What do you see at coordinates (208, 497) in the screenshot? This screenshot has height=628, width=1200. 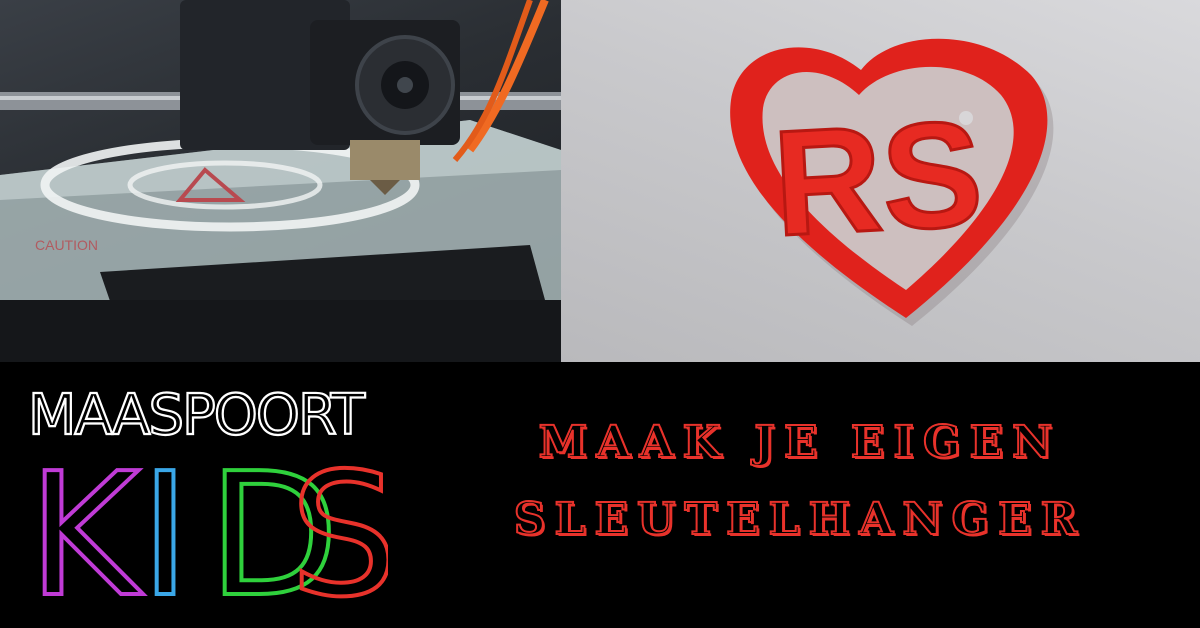 I see `maaspoort-kids-logo: MAASPOORT K I D S` at bounding box center [208, 497].